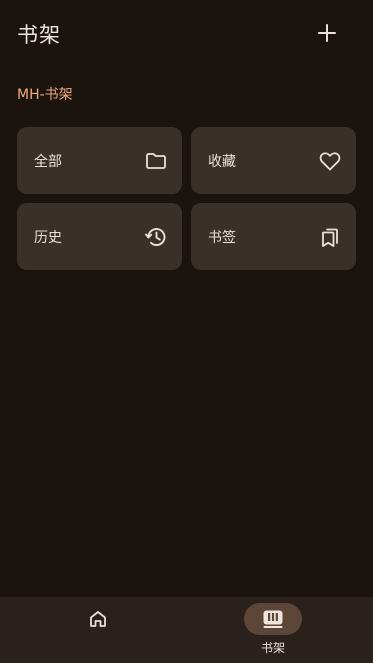 This screenshot has height=663, width=373. What do you see at coordinates (45, 95) in the screenshot?
I see `section-title: MH-书架` at bounding box center [45, 95].